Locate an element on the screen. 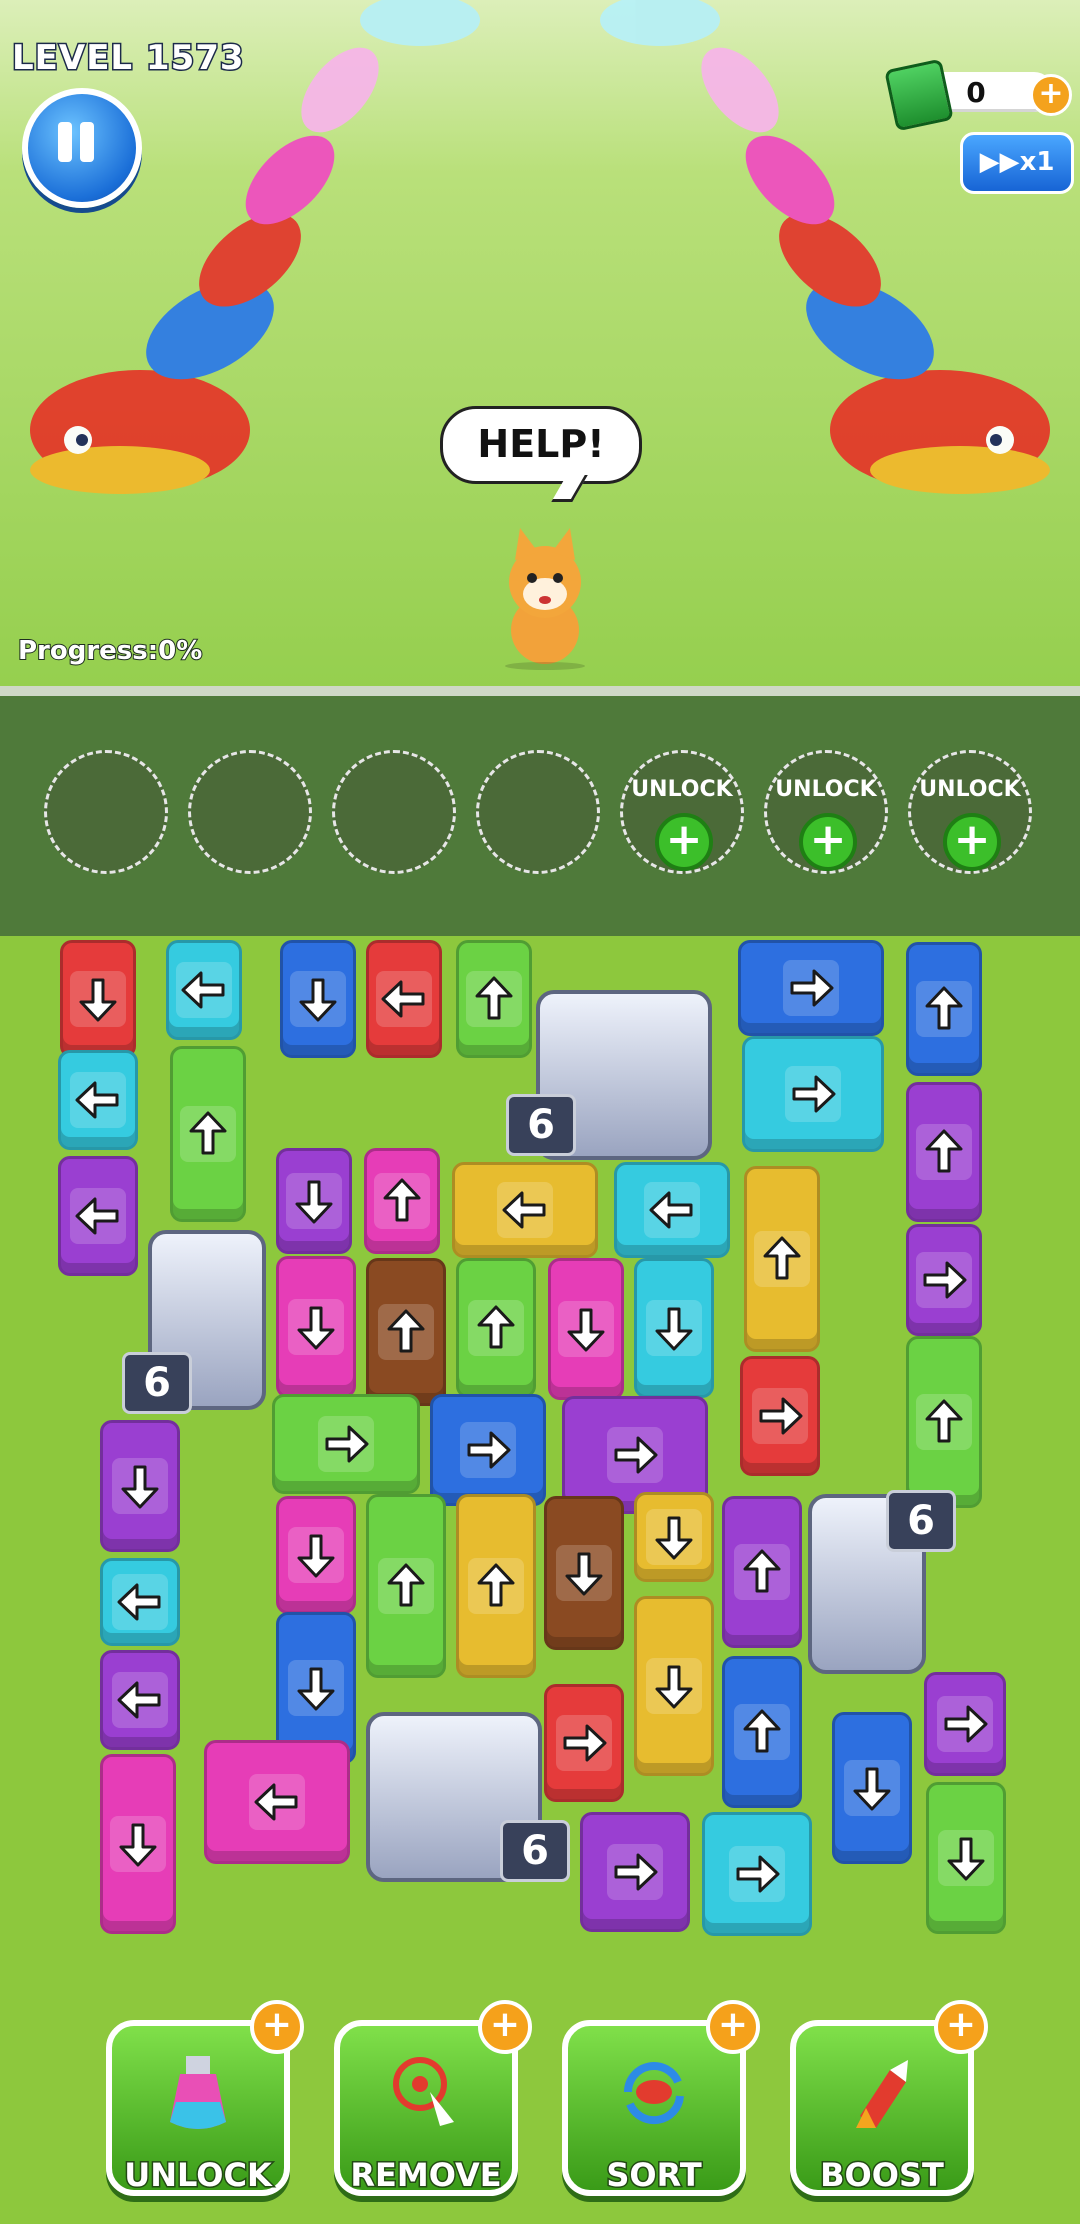 This screenshot has height=2224, width=1080. arrow-box-green-right is located at coordinates (346, 1444).